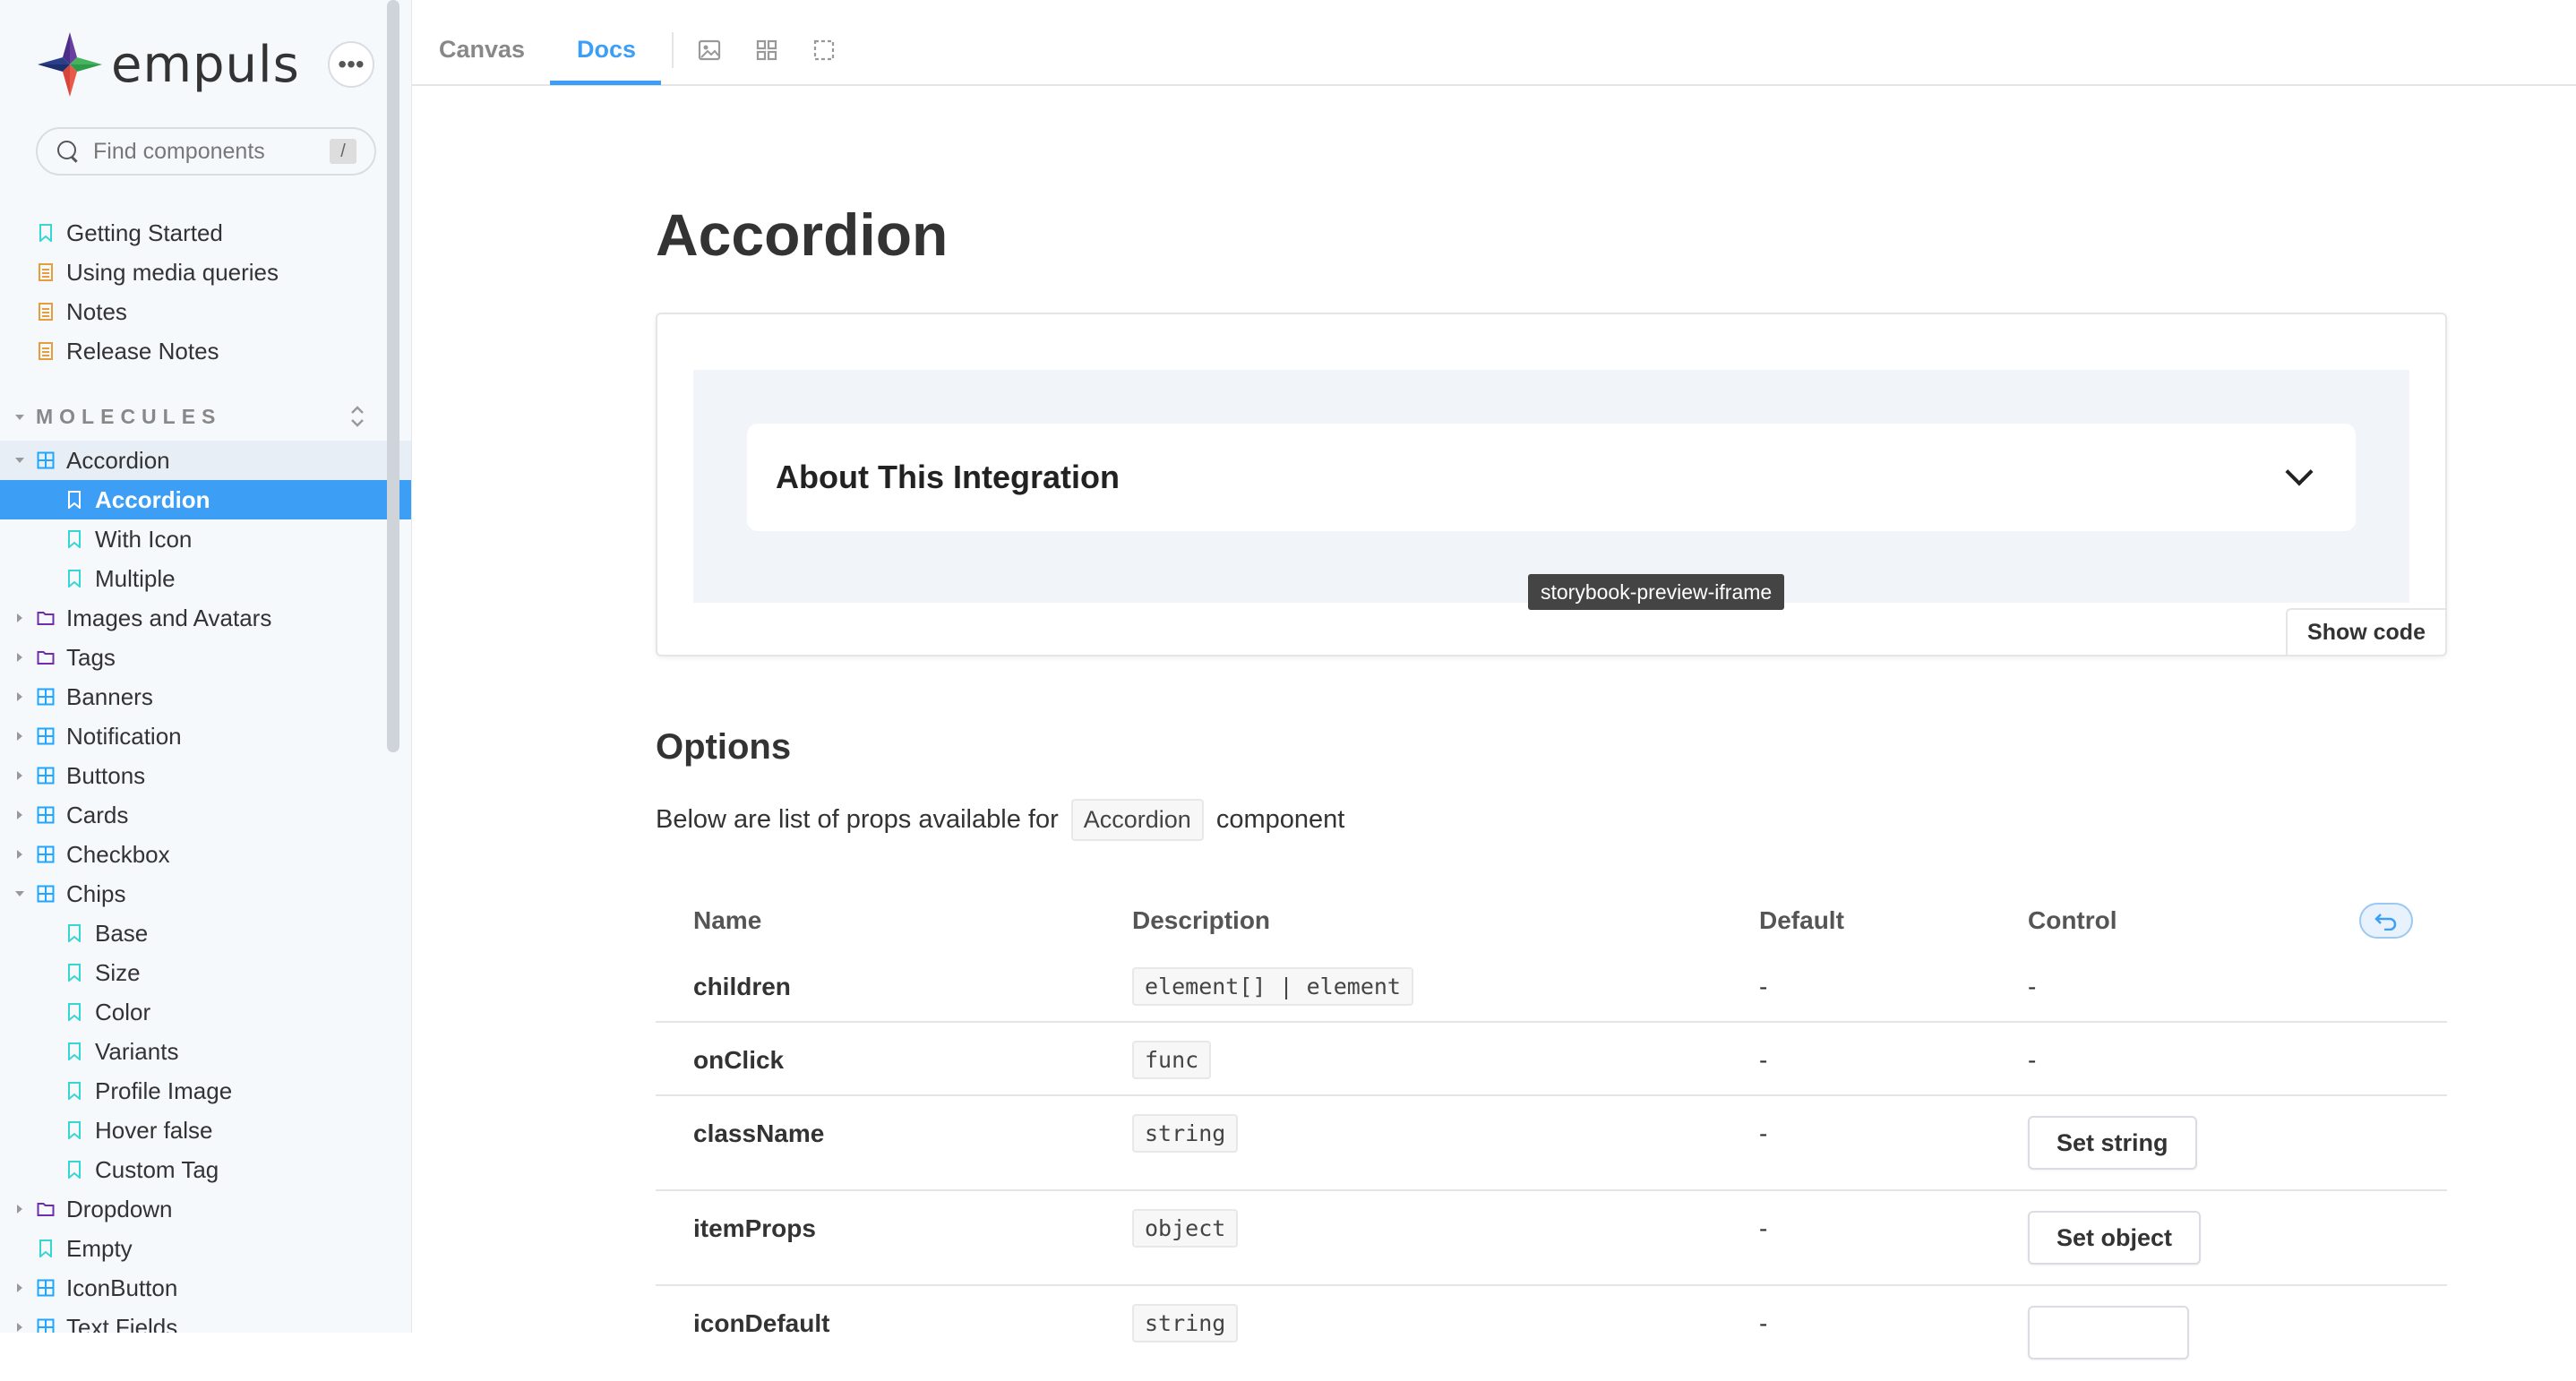 The height and width of the screenshot is (1381, 2576). Describe the element at coordinates (673, 50) in the screenshot. I see `toolbar-divider` at that location.